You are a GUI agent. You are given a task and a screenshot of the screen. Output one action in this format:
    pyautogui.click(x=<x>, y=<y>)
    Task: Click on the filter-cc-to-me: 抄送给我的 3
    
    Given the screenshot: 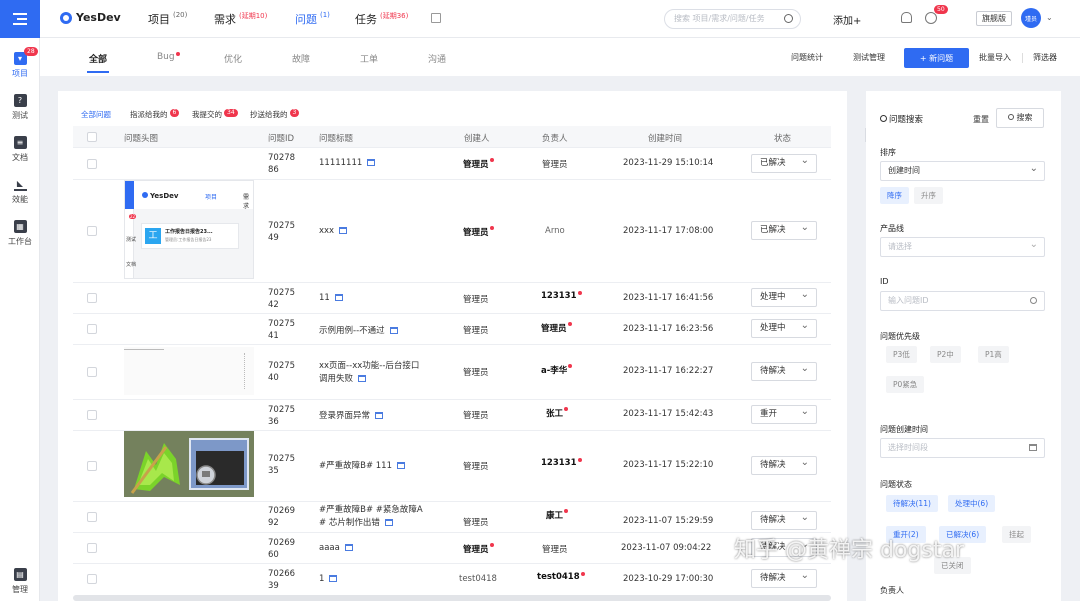 What is the action you would take?
    pyautogui.click(x=275, y=114)
    